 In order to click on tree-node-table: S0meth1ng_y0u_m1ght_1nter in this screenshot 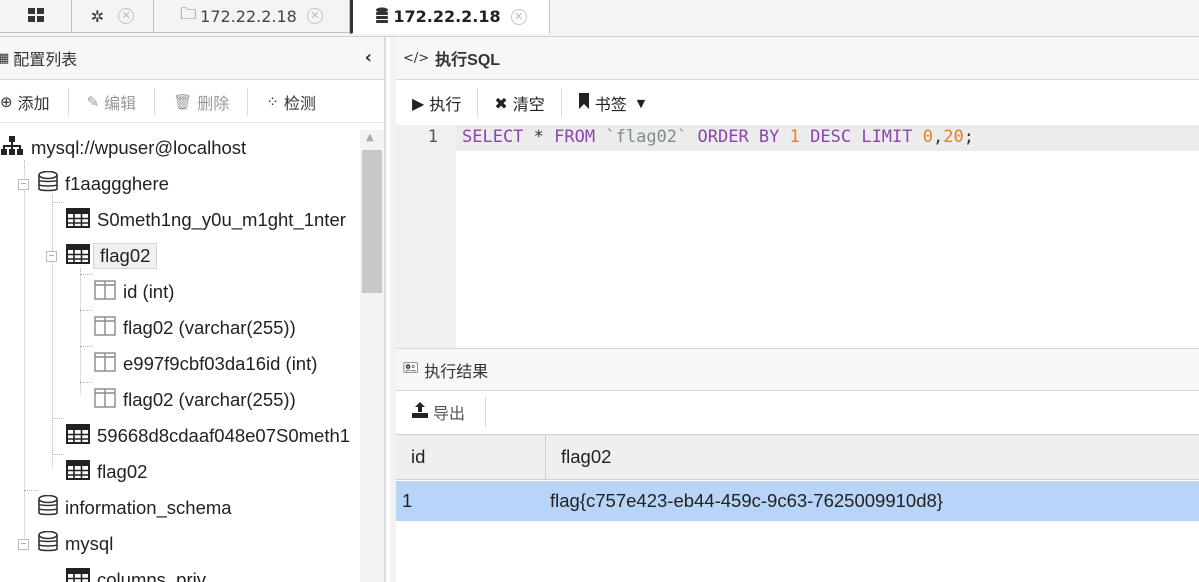, I will do `click(206, 220)`.